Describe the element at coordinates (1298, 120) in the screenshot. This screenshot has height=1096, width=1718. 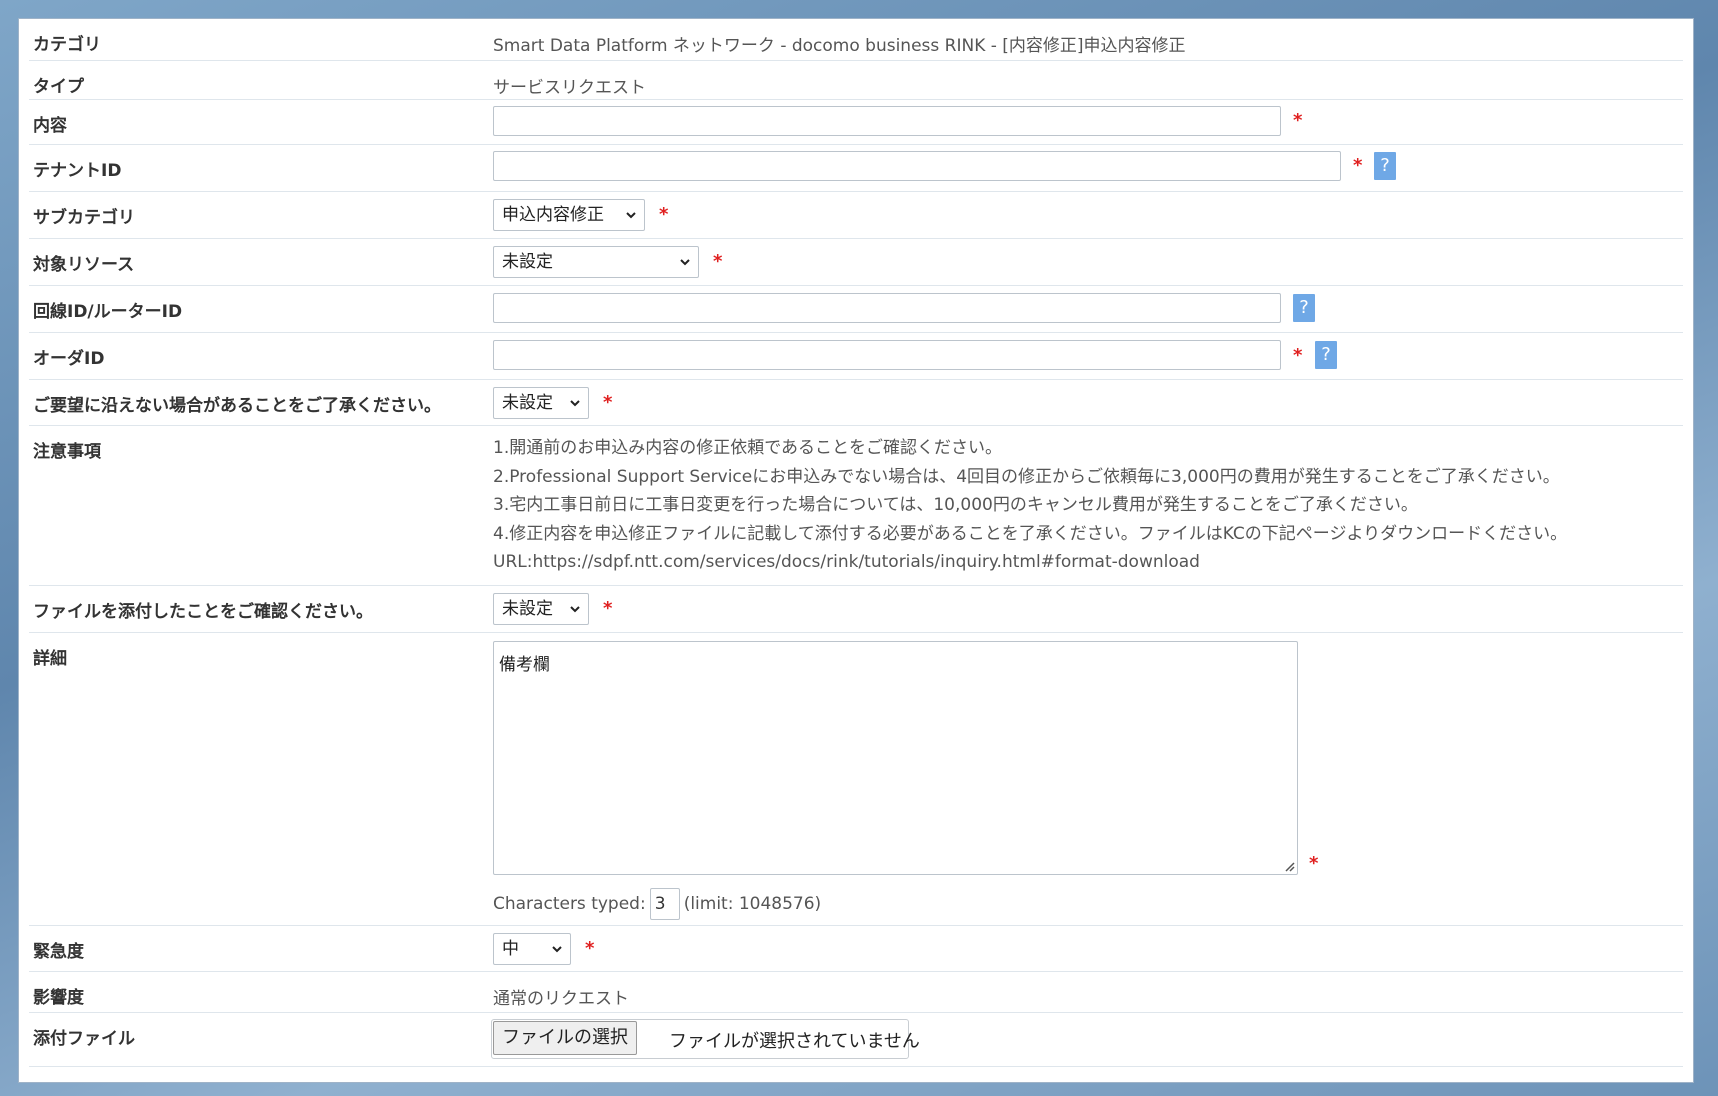
I see `content-required-mark: *` at that location.